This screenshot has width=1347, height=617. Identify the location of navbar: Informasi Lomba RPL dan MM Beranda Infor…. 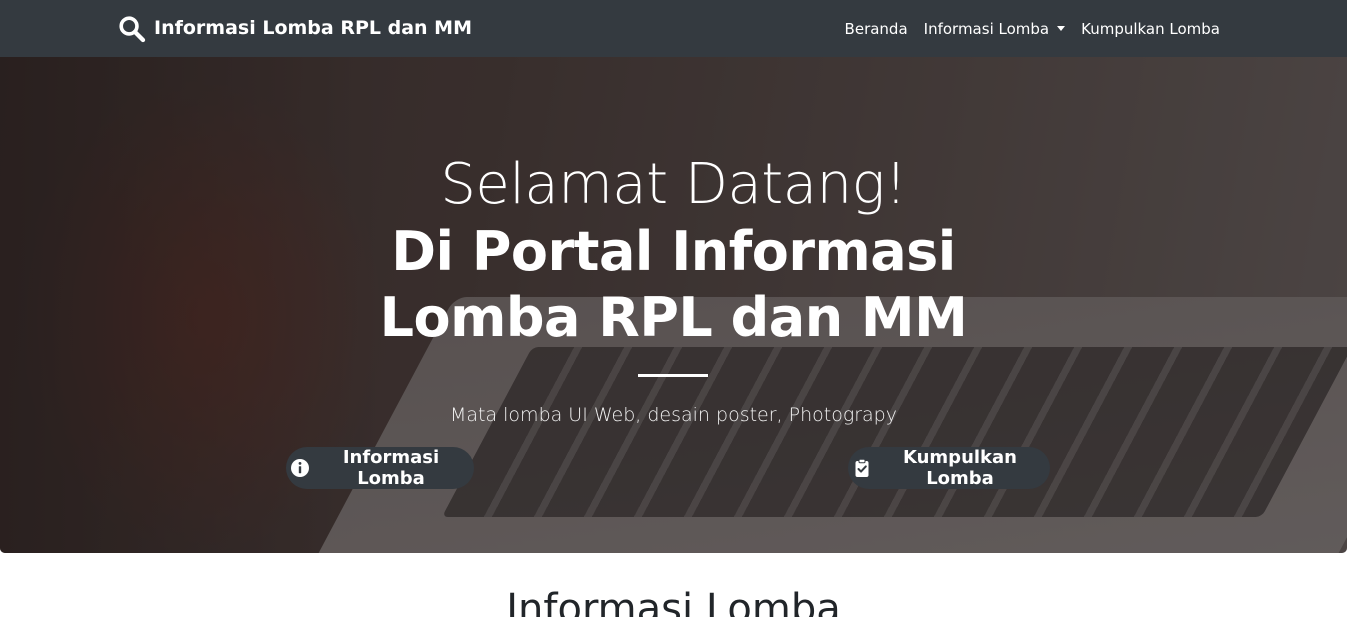
(673, 28).